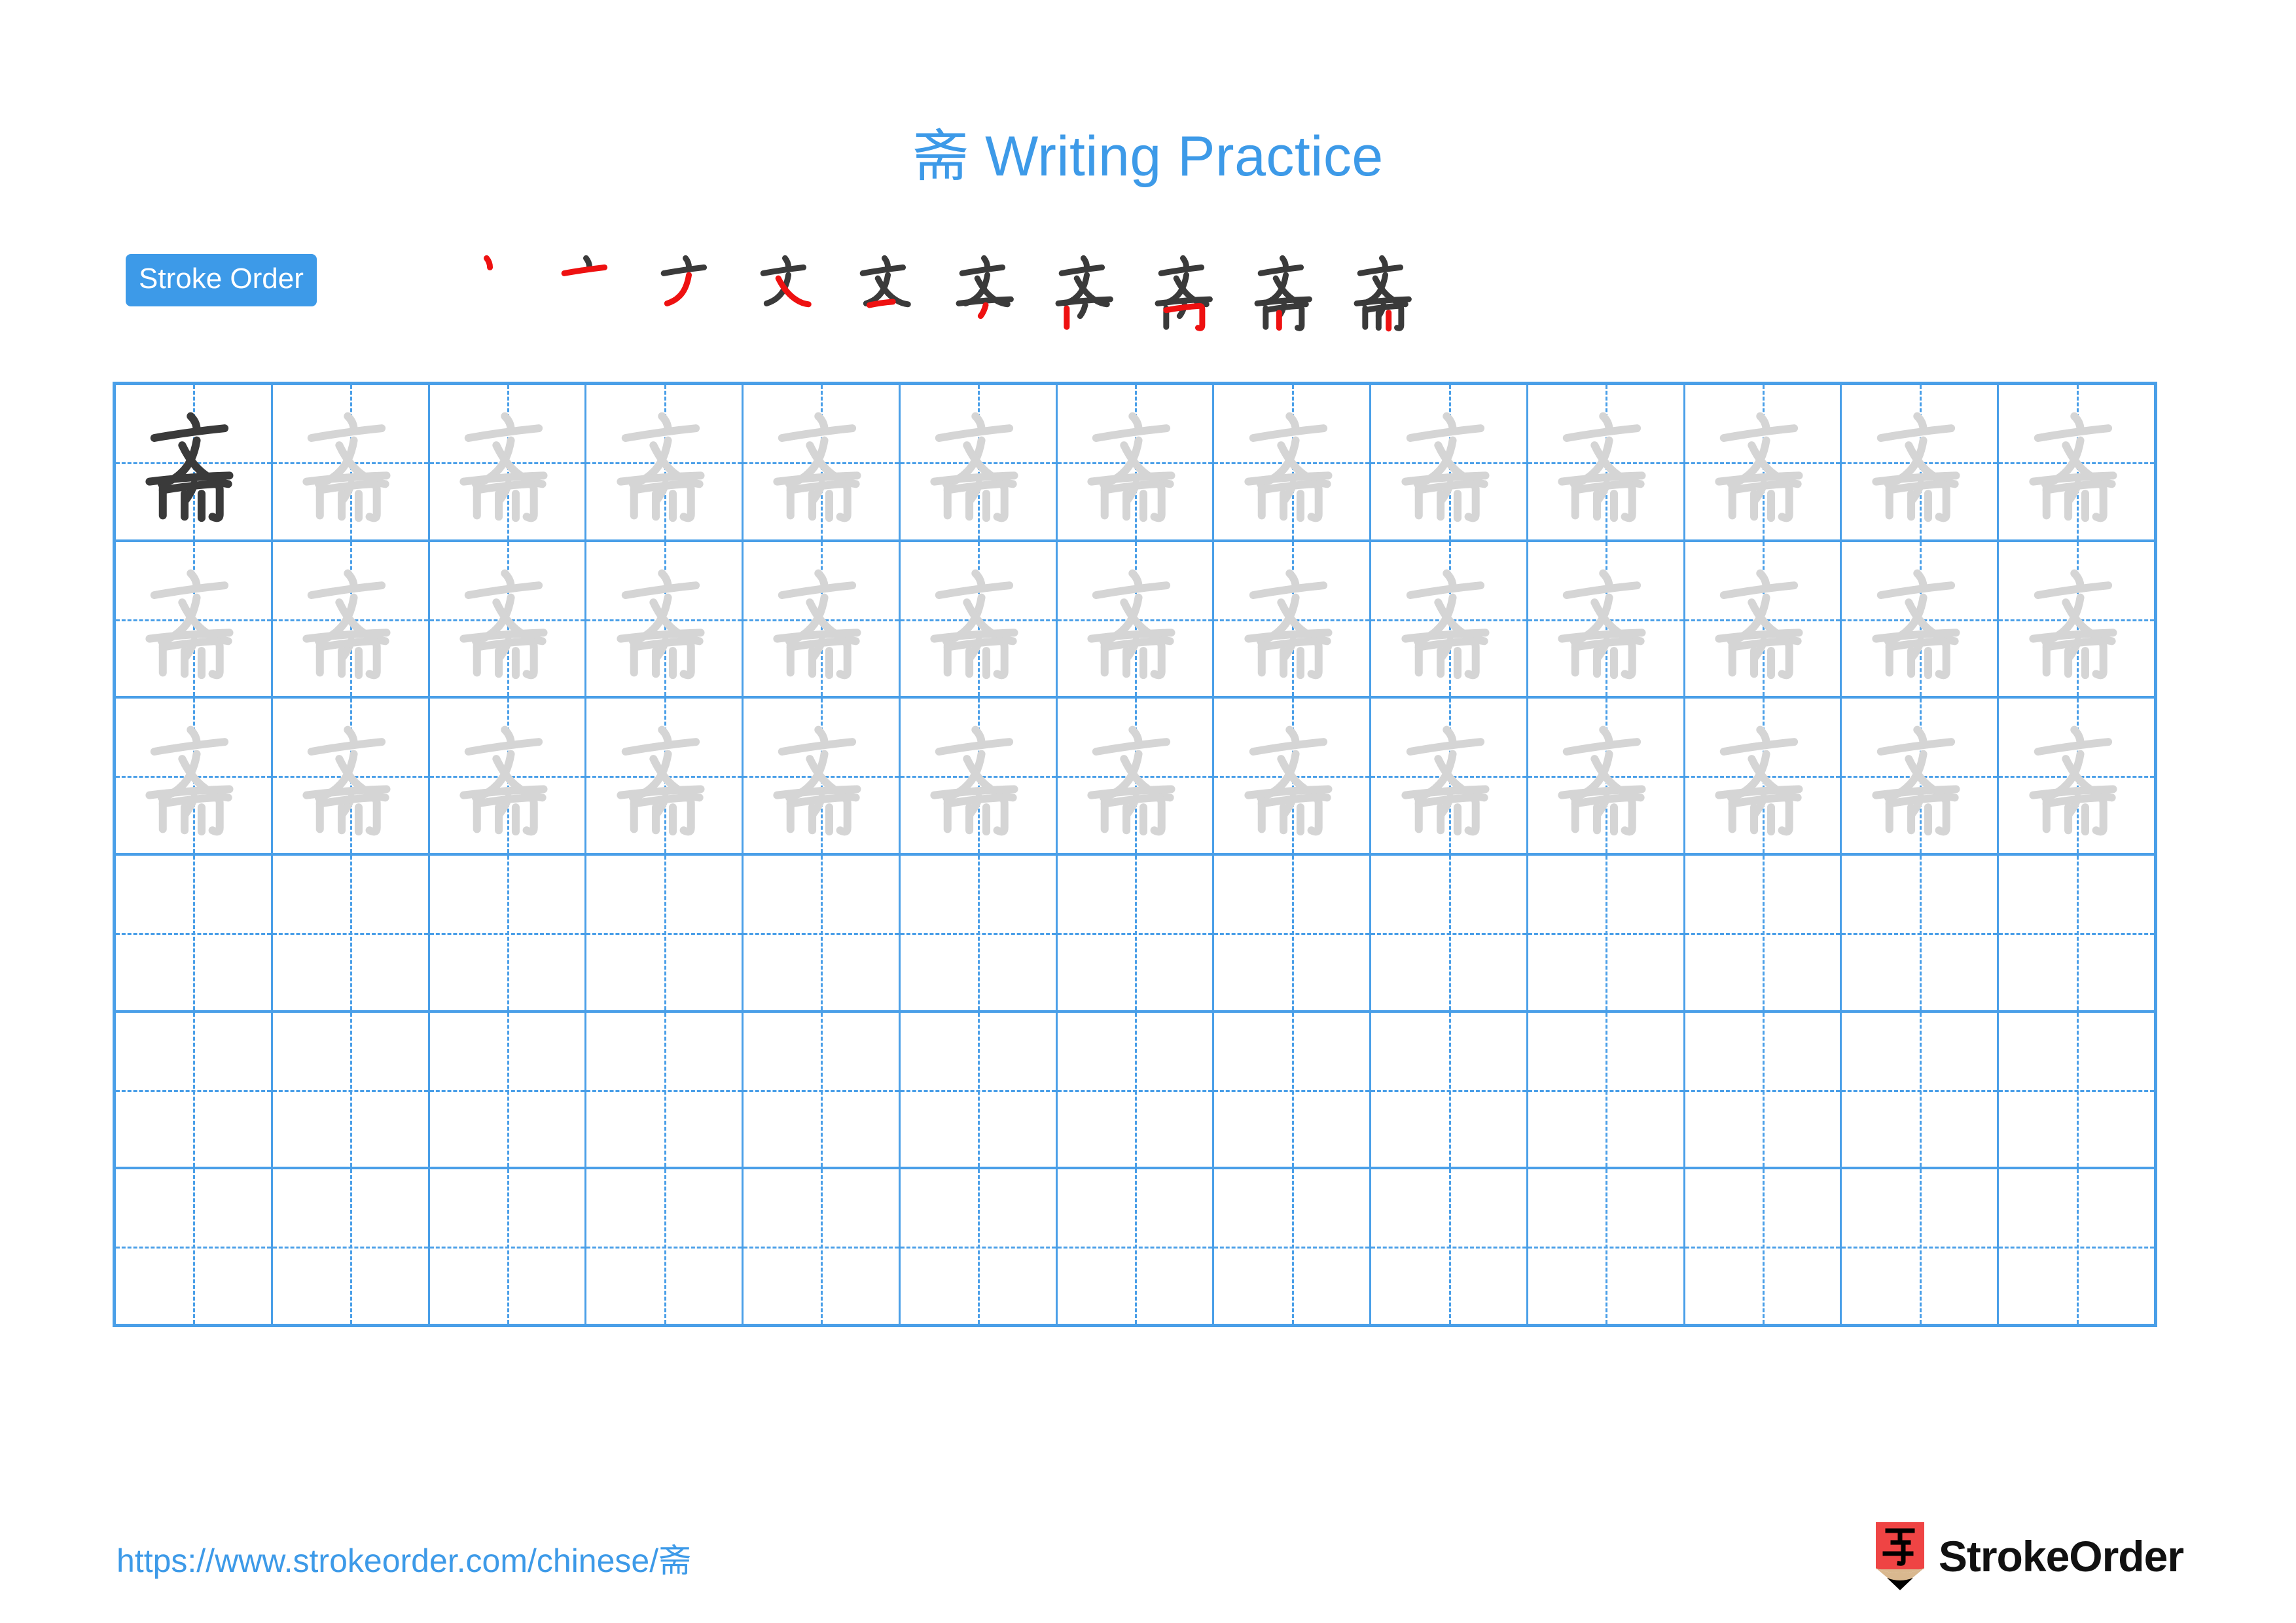 This screenshot has width=2296, height=1623. I want to click on brand-name-text: StrokeOrder, so click(2061, 1556).